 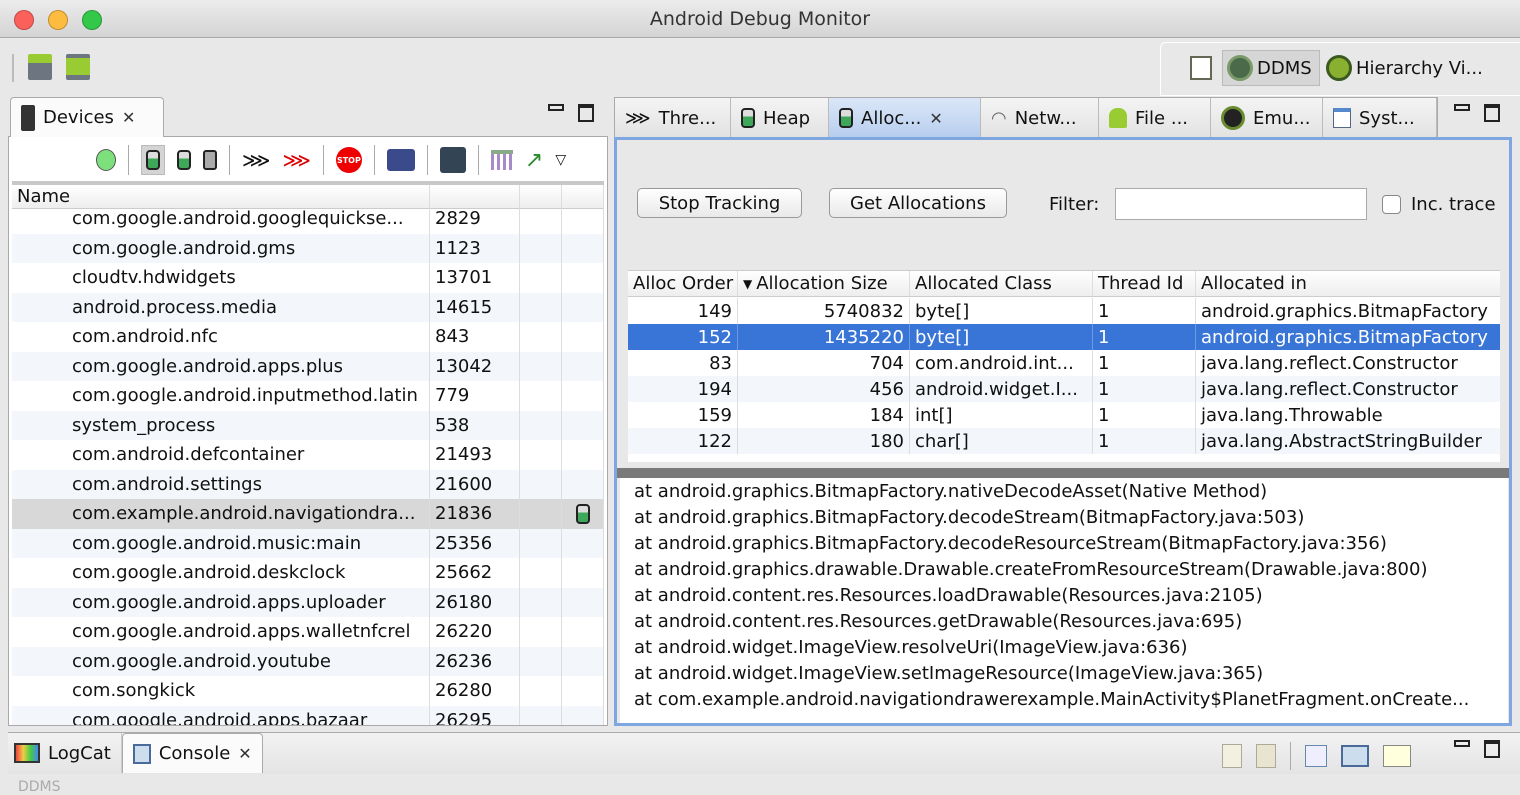 What do you see at coordinates (719, 203) in the screenshot?
I see `stop-tracking-button: Stop Tracking` at bounding box center [719, 203].